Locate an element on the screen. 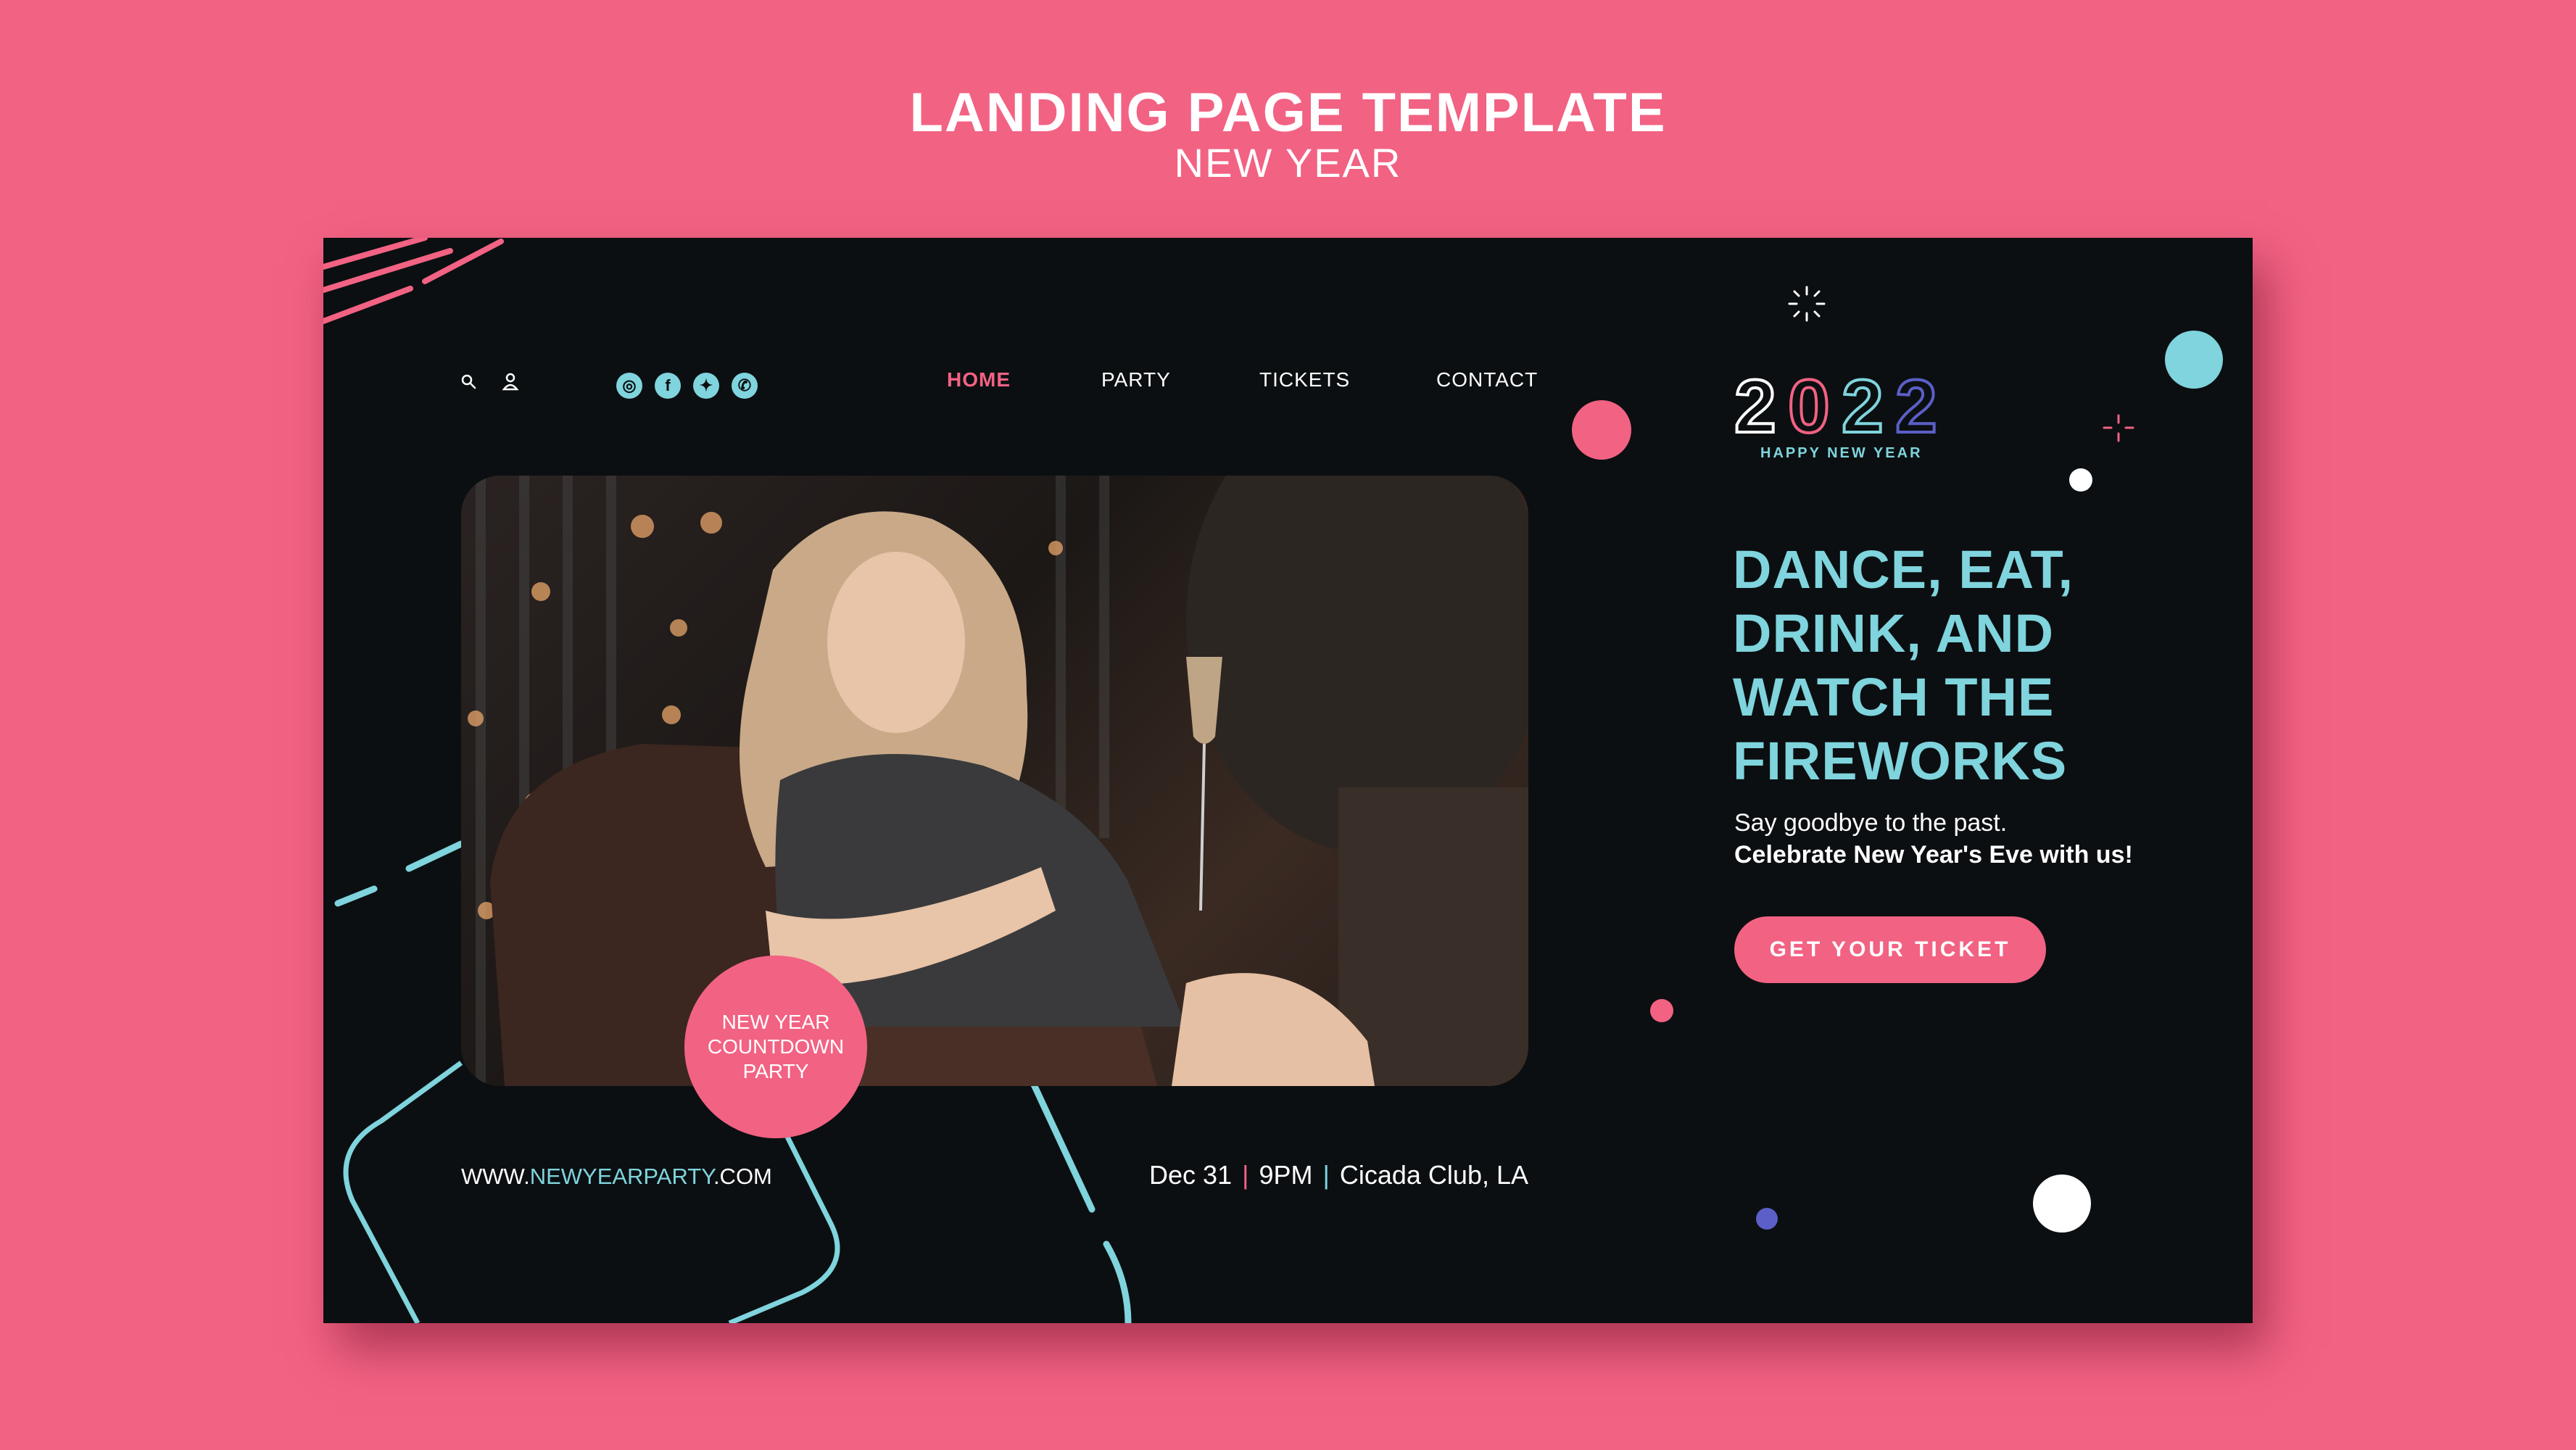 The height and width of the screenshot is (1450, 2576). badge-line: COUNTDOWN is located at coordinates (776, 1046).